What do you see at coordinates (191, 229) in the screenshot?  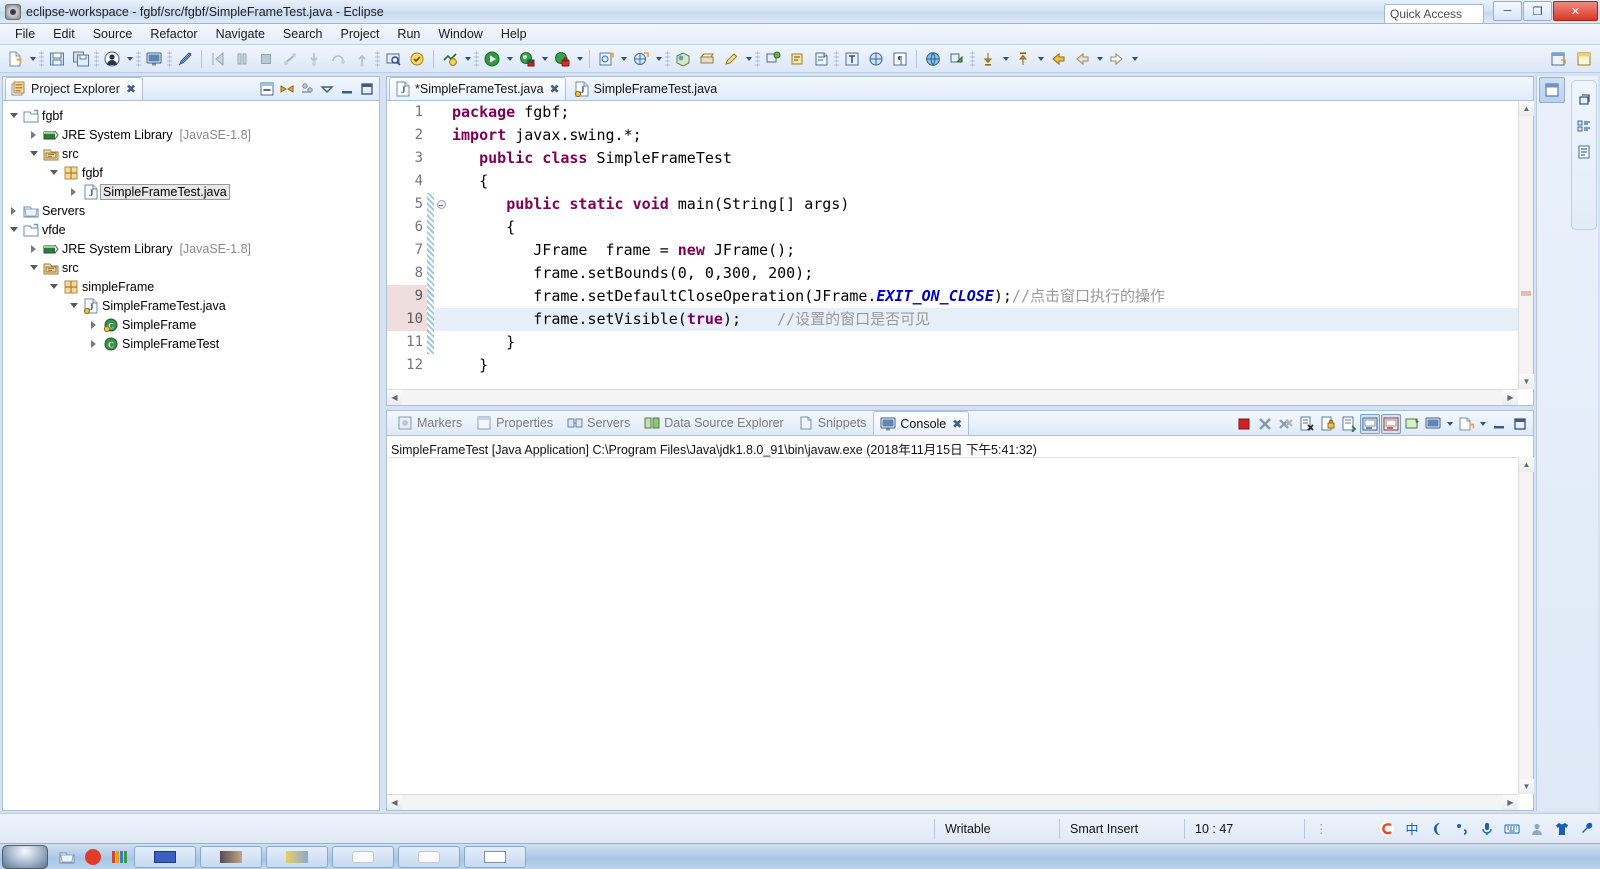 I see `tree-item: vfde` at bounding box center [191, 229].